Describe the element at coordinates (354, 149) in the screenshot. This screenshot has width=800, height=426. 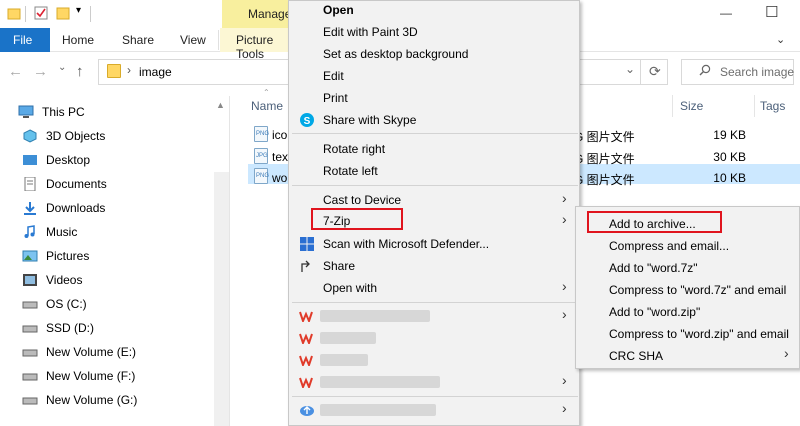
I see `menu-item-rotate-right: Rotate right` at that location.